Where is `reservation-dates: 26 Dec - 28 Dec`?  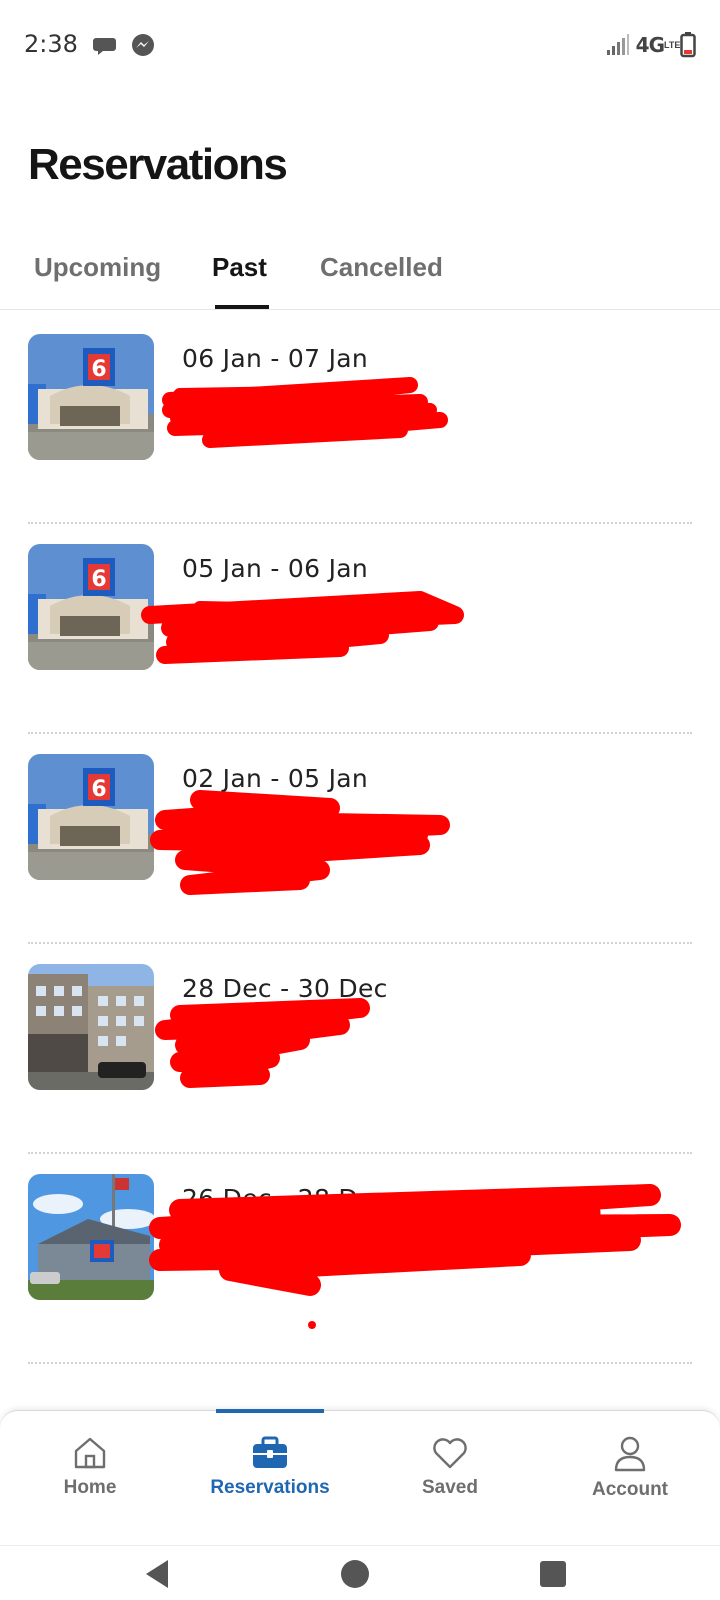
reservation-dates: 26 Dec - 28 Dec is located at coordinates (285, 1198).